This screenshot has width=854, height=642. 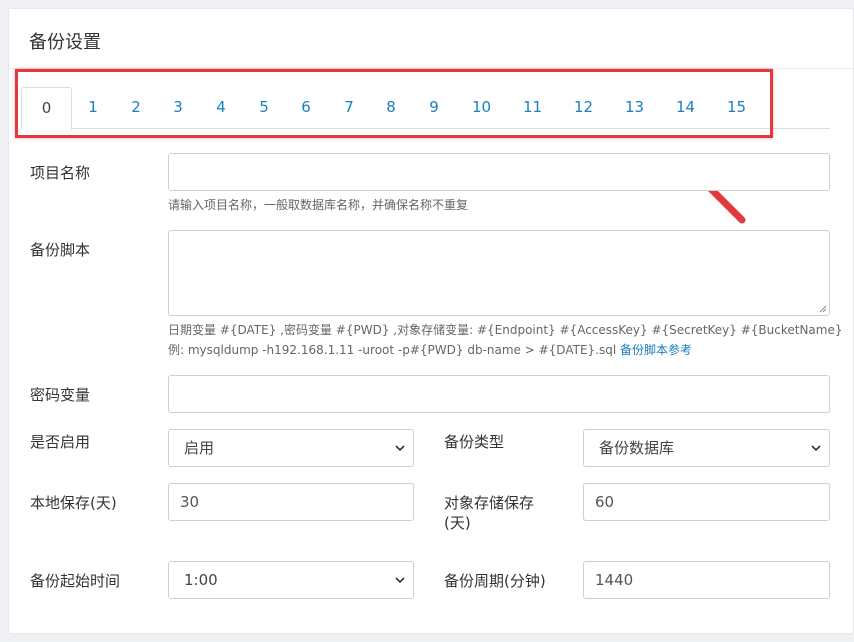 What do you see at coordinates (481, 108) in the screenshot?
I see `tab-10: 10` at bounding box center [481, 108].